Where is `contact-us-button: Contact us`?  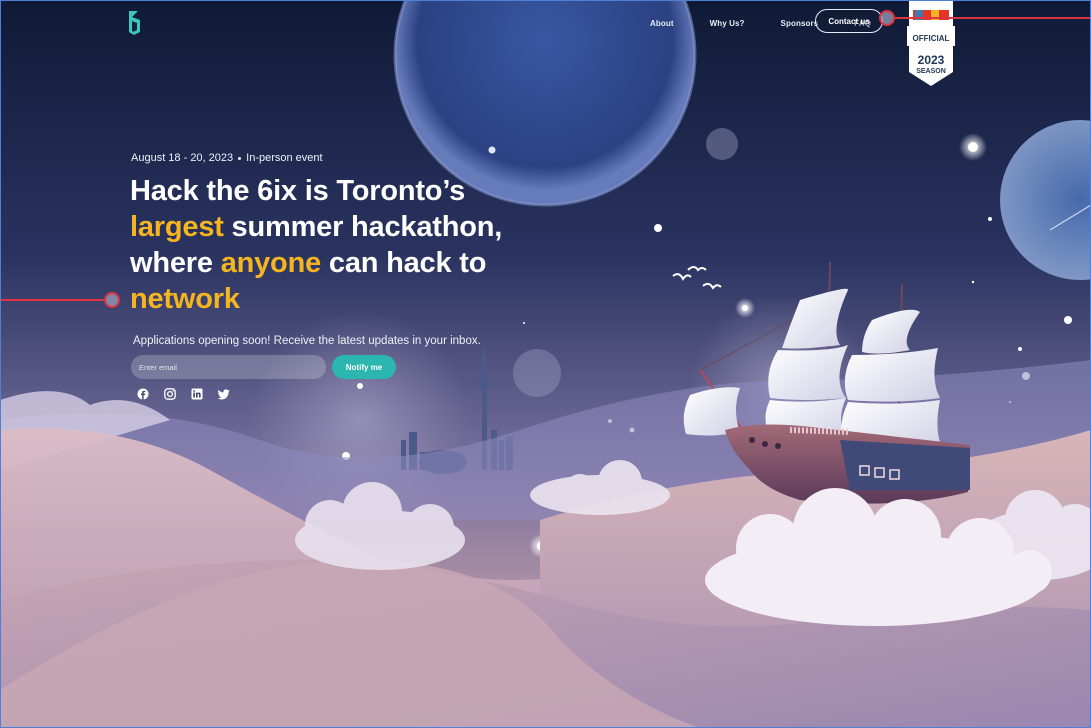 contact-us-button: Contact us is located at coordinates (849, 21).